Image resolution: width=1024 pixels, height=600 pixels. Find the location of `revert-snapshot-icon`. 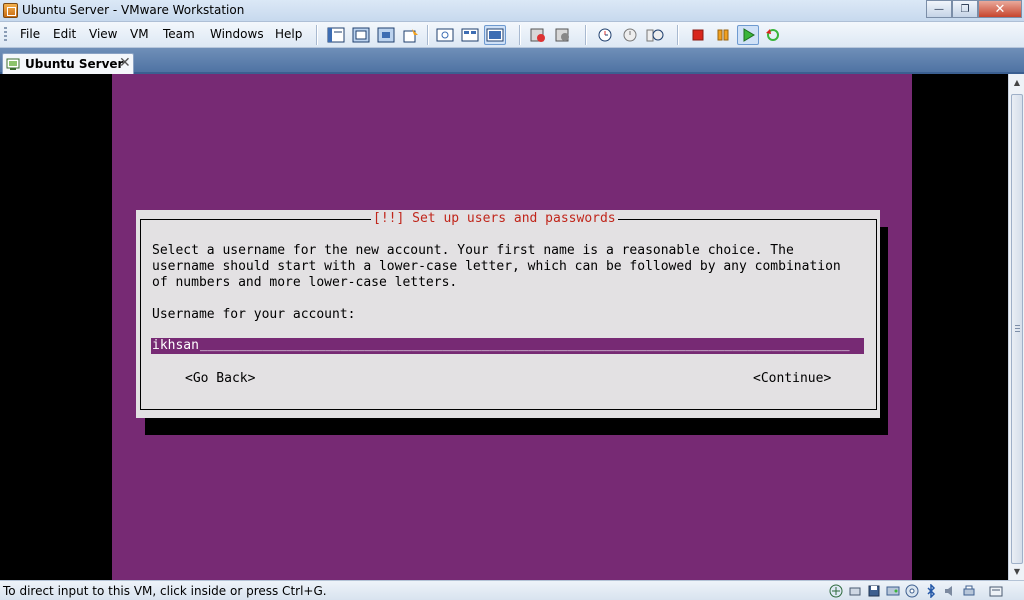

revert-snapshot-icon is located at coordinates (563, 35).